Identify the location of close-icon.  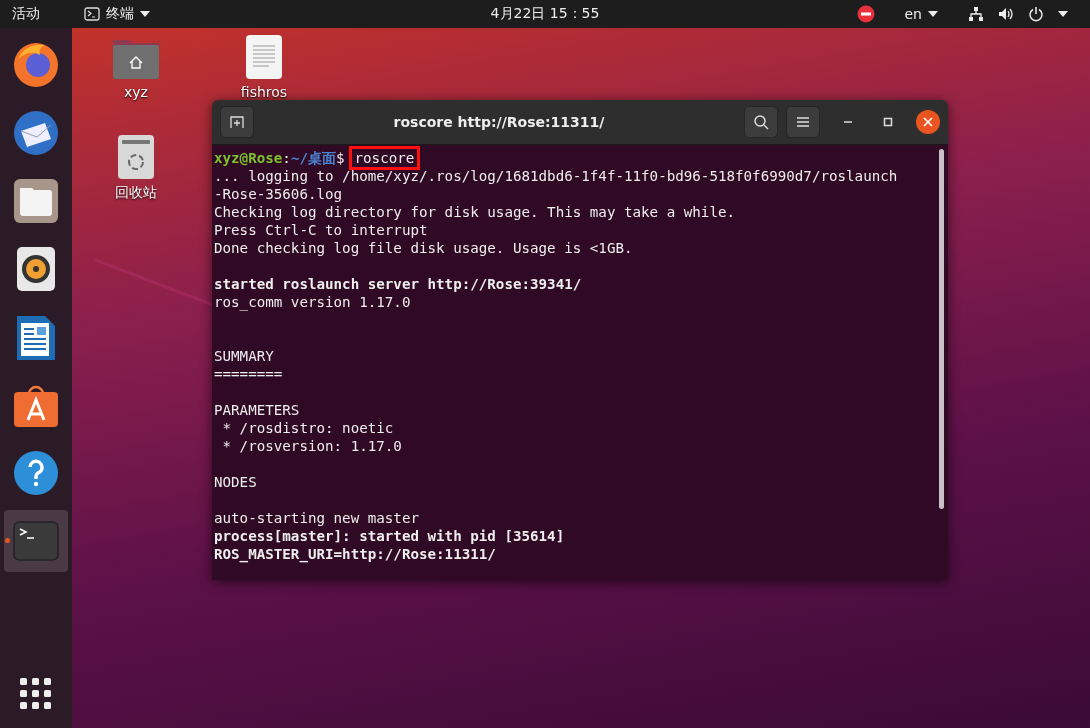
(928, 122).